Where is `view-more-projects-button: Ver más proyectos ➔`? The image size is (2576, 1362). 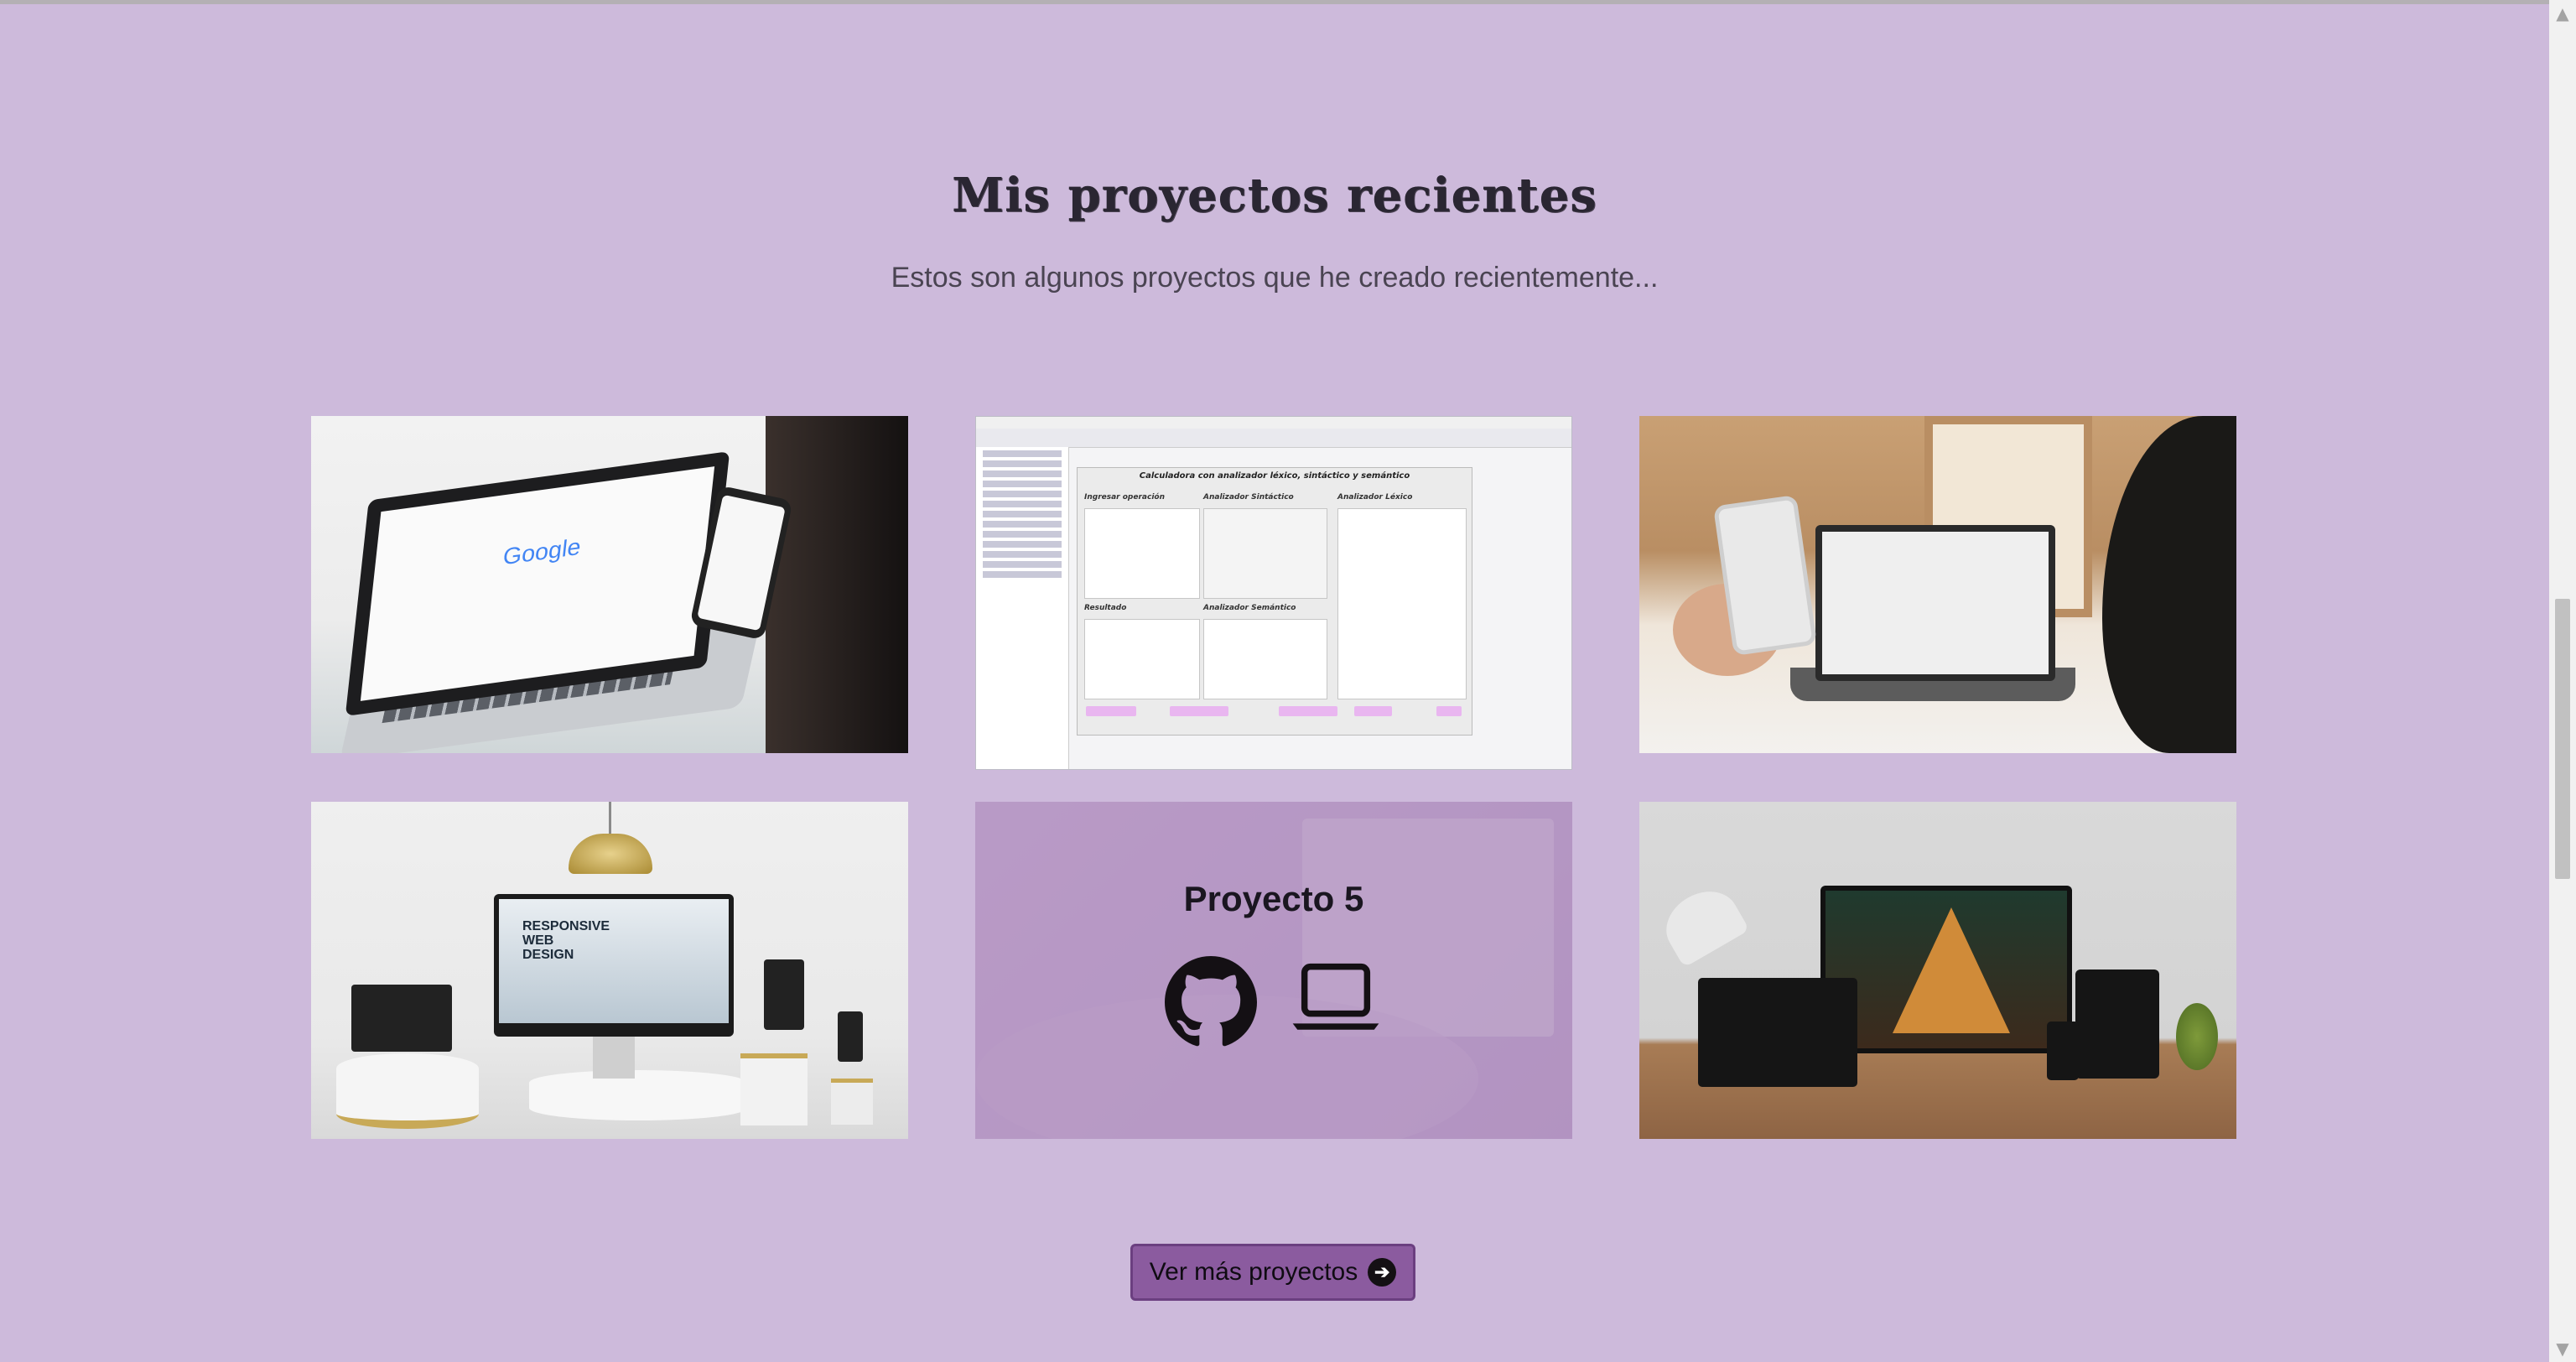
view-more-projects-button: Ver más proyectos ➔ is located at coordinates (1272, 1272).